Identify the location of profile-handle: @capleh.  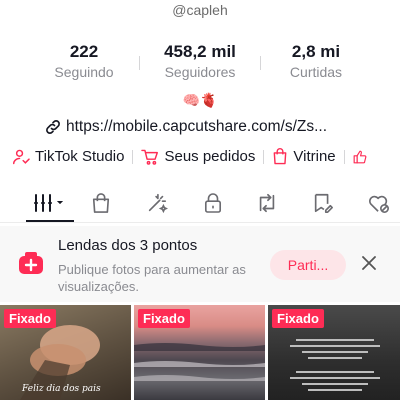
(200, 10).